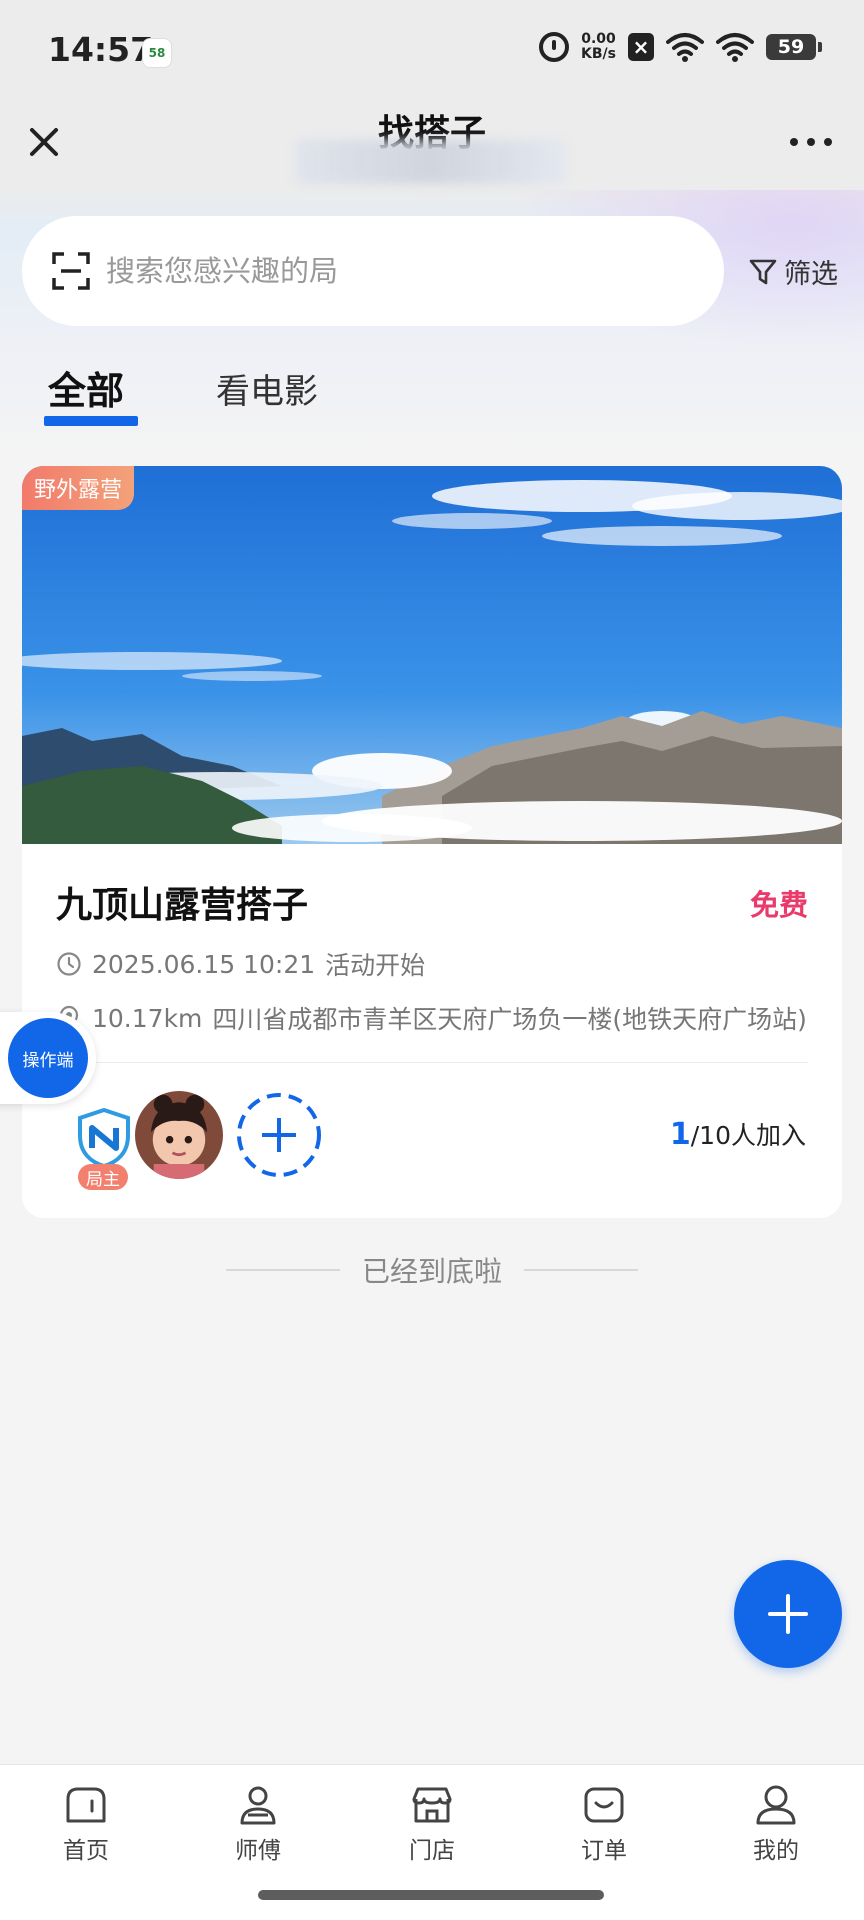 This screenshot has height=1920, width=864. Describe the element at coordinates (258, 1851) in the screenshot. I see `nav-worker-label: 师傅` at that location.